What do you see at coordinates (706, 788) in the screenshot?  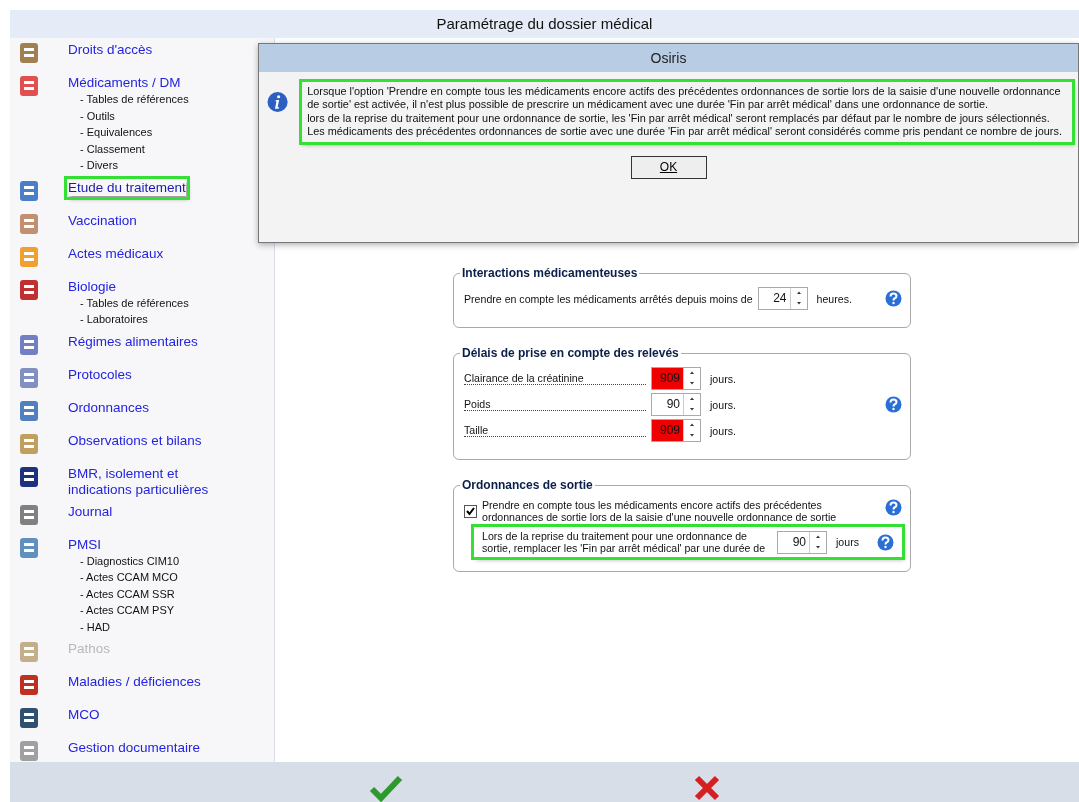 I see `cancel-icon` at bounding box center [706, 788].